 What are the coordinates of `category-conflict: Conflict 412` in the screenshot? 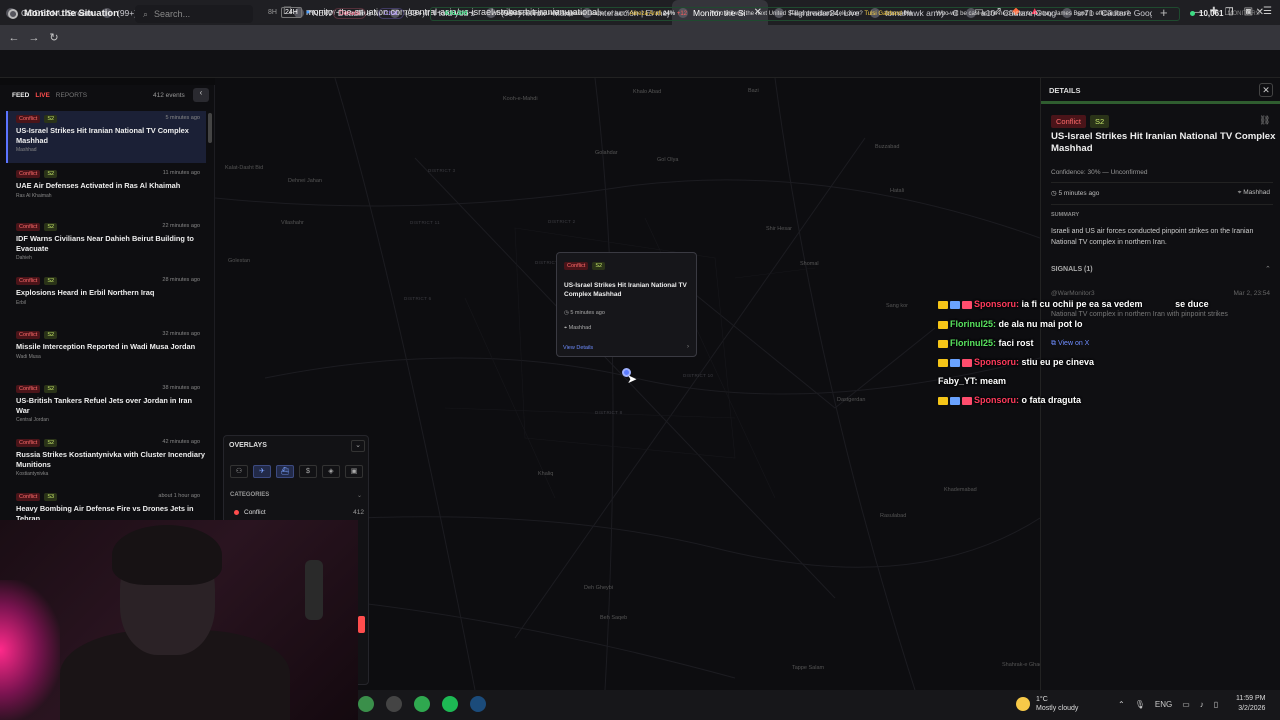 It's located at (299, 512).